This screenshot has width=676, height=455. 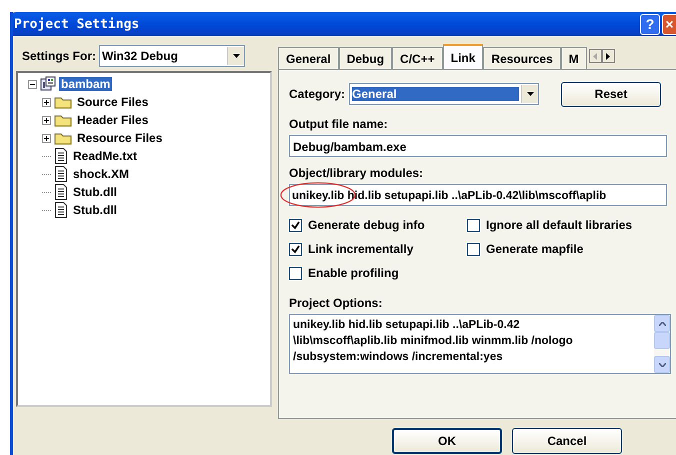 I want to click on tree-item: ReadMe.txt, so click(x=105, y=156).